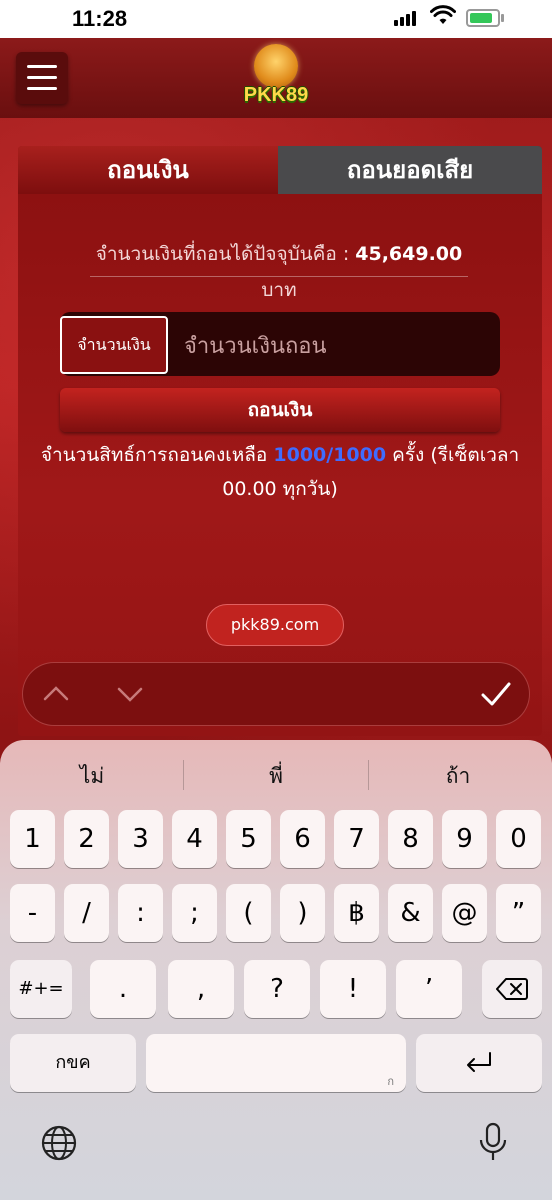 The height and width of the screenshot is (1200, 552). I want to click on menu-button, so click(42, 78).